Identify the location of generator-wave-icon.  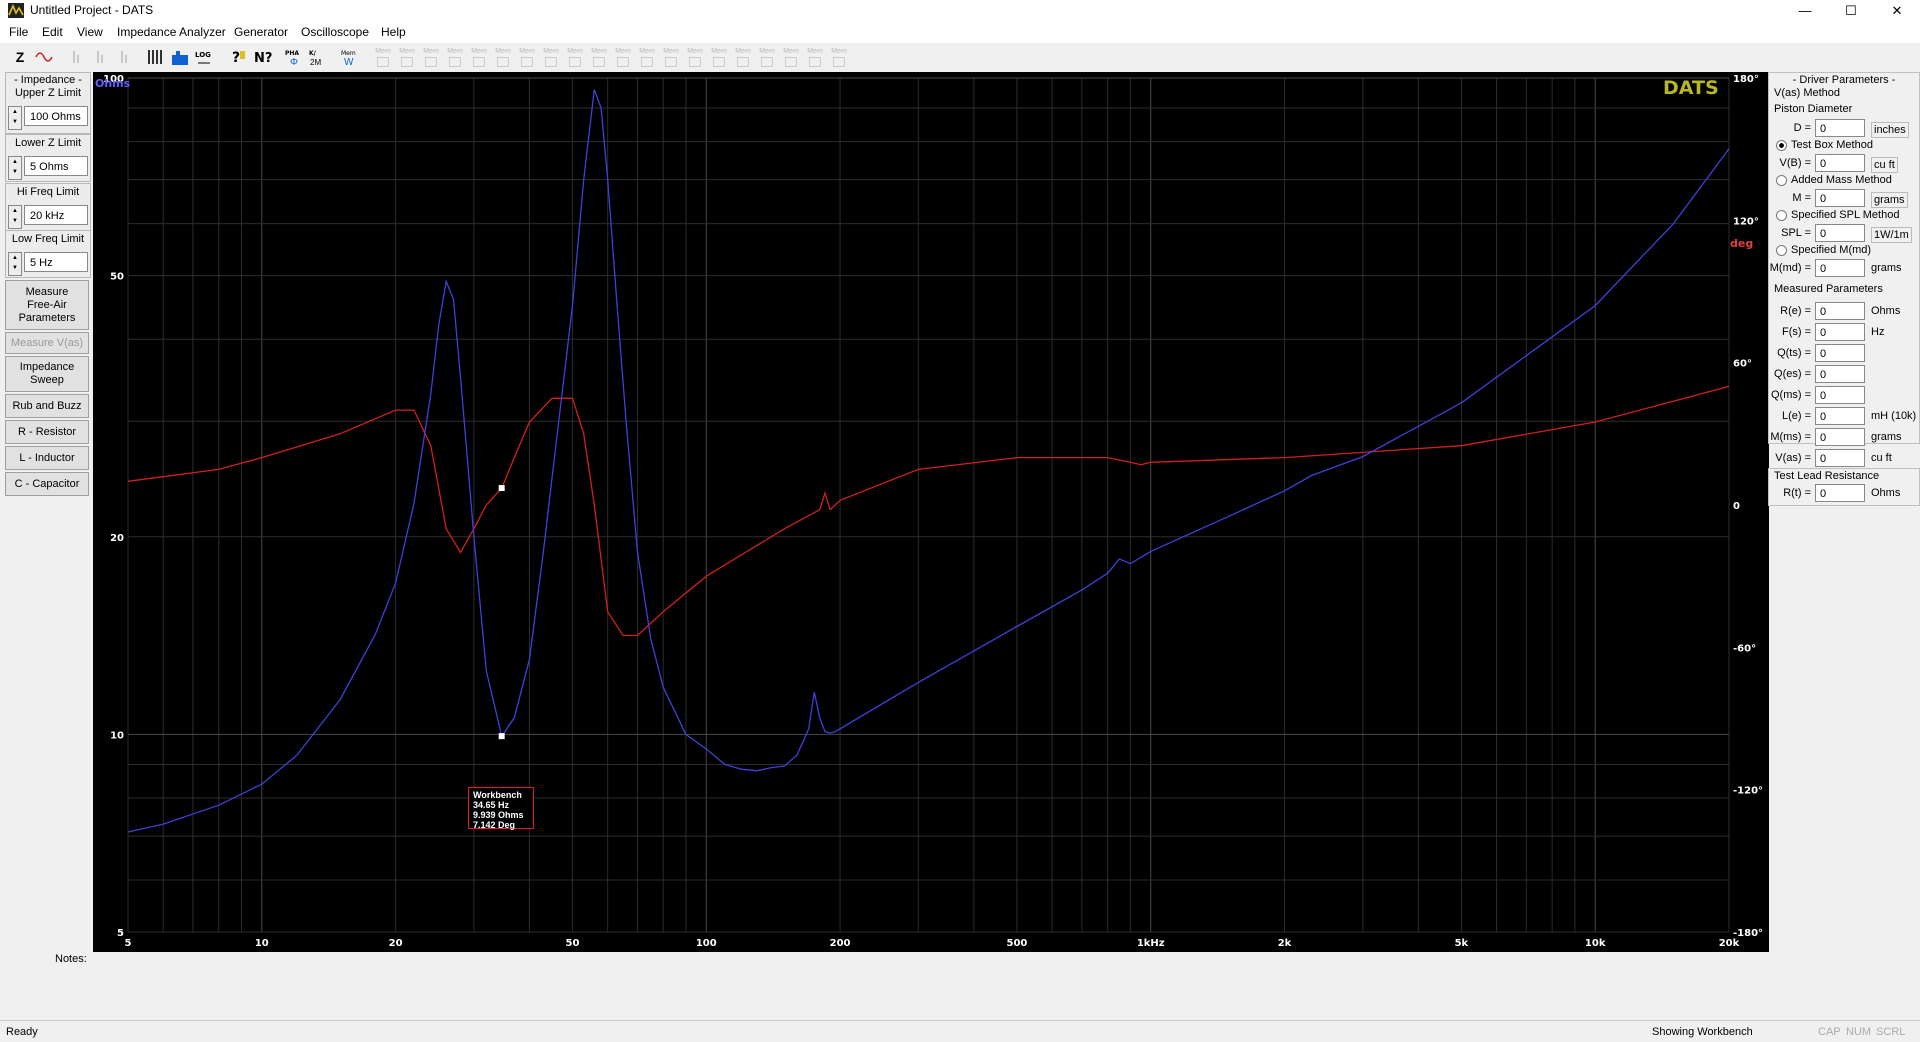
(44, 57).